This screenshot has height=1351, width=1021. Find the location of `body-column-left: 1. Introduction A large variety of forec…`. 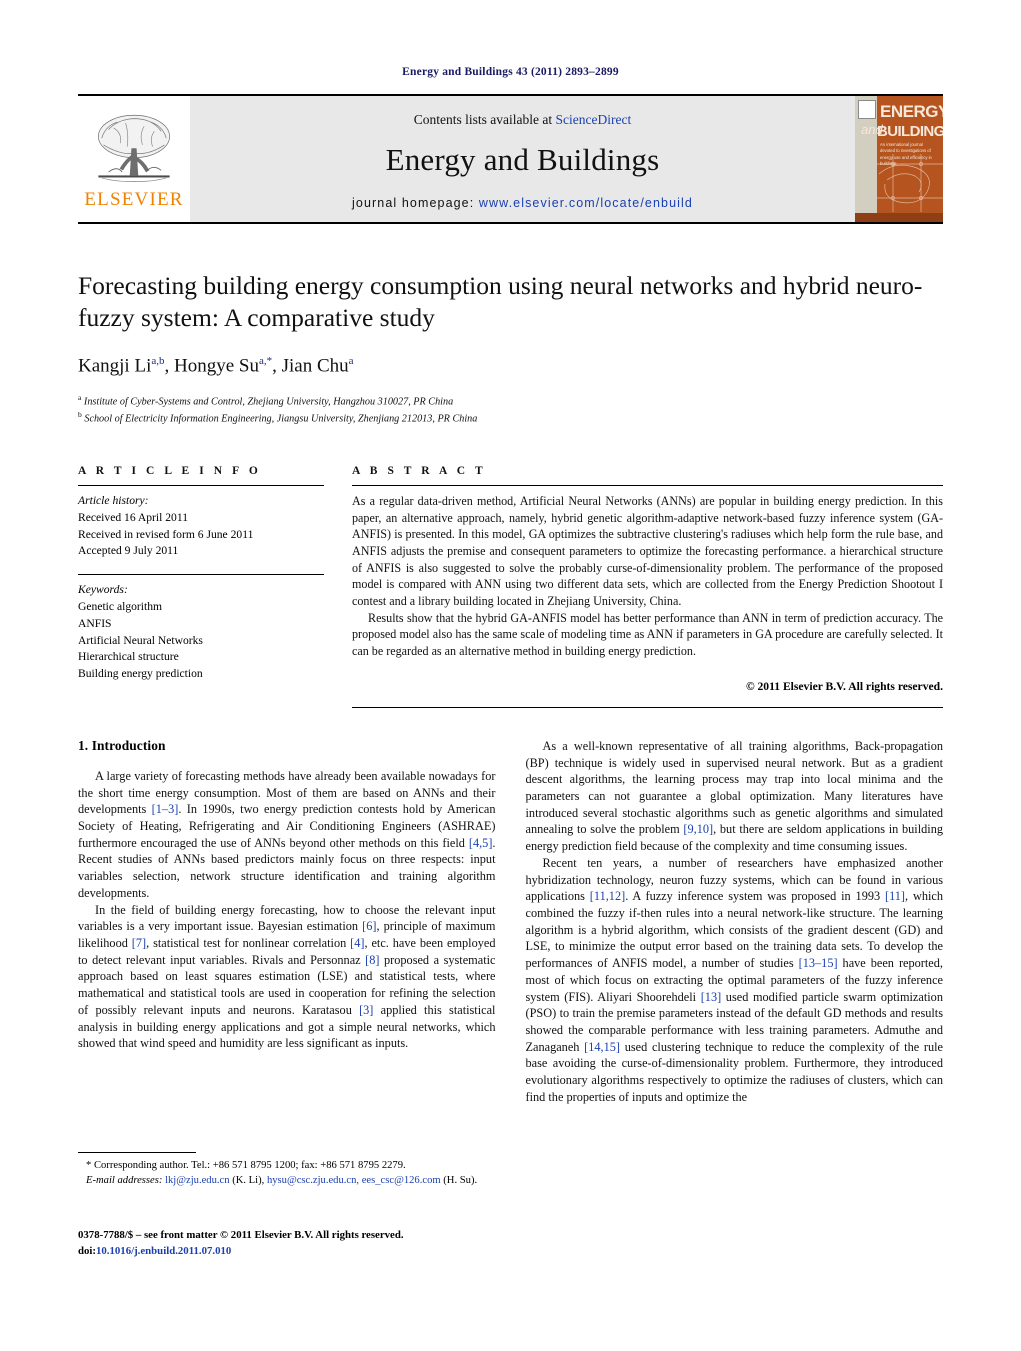

body-column-left: 1. Introduction A large variety of forec… is located at coordinates (287, 922).